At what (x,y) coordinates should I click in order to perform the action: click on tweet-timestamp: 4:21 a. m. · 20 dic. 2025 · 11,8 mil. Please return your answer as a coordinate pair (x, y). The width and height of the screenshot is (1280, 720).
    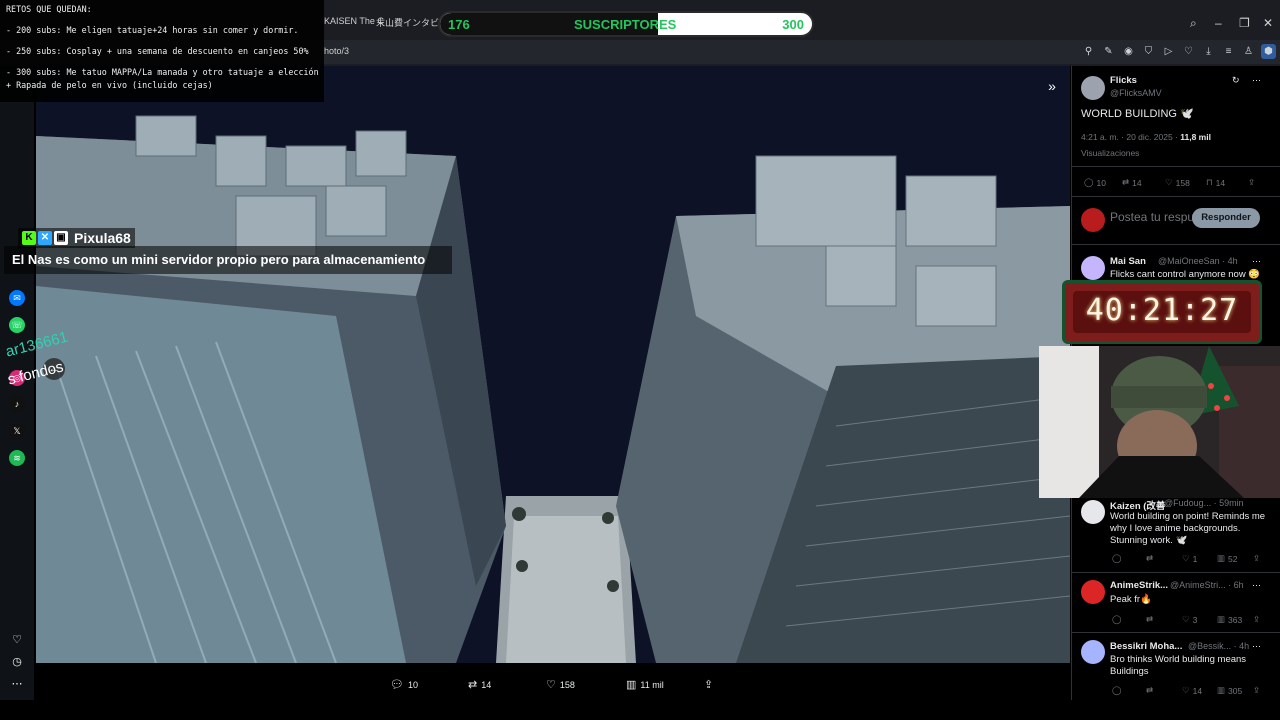
    Looking at the image, I should click on (1146, 137).